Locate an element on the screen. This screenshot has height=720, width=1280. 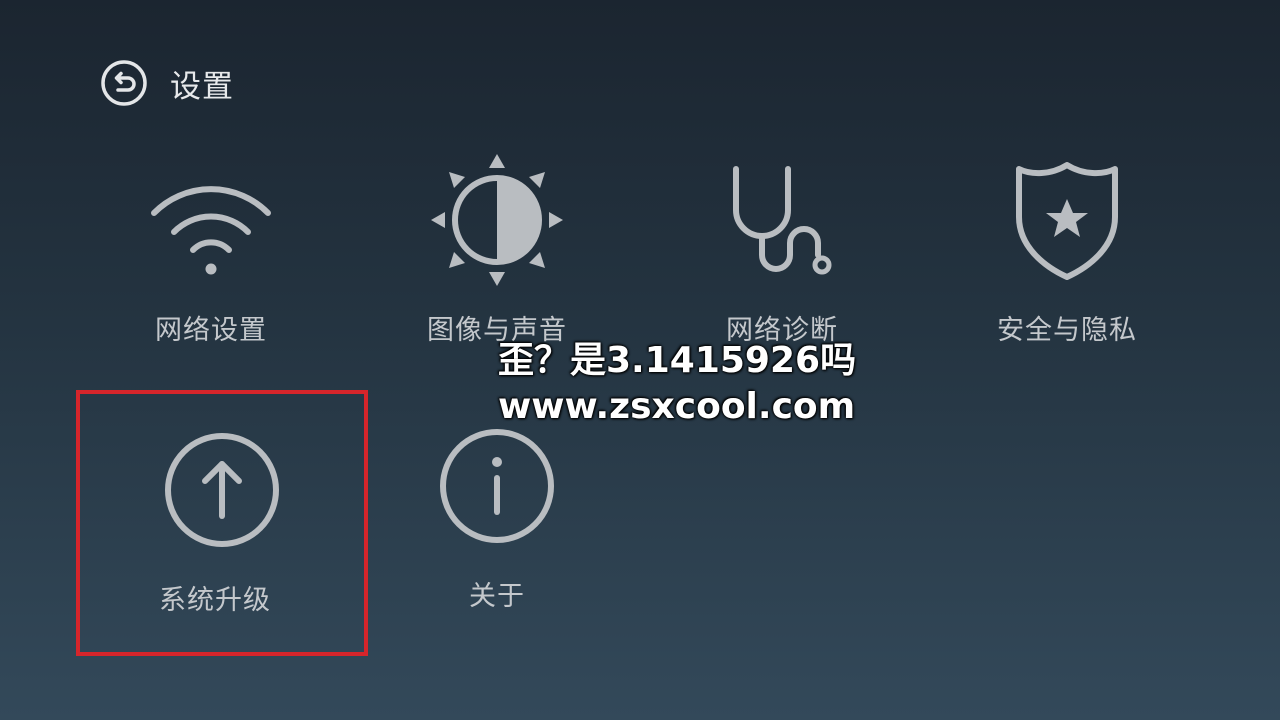
tile-network-diagnosis: 网络诊断 is located at coordinates (782, 250).